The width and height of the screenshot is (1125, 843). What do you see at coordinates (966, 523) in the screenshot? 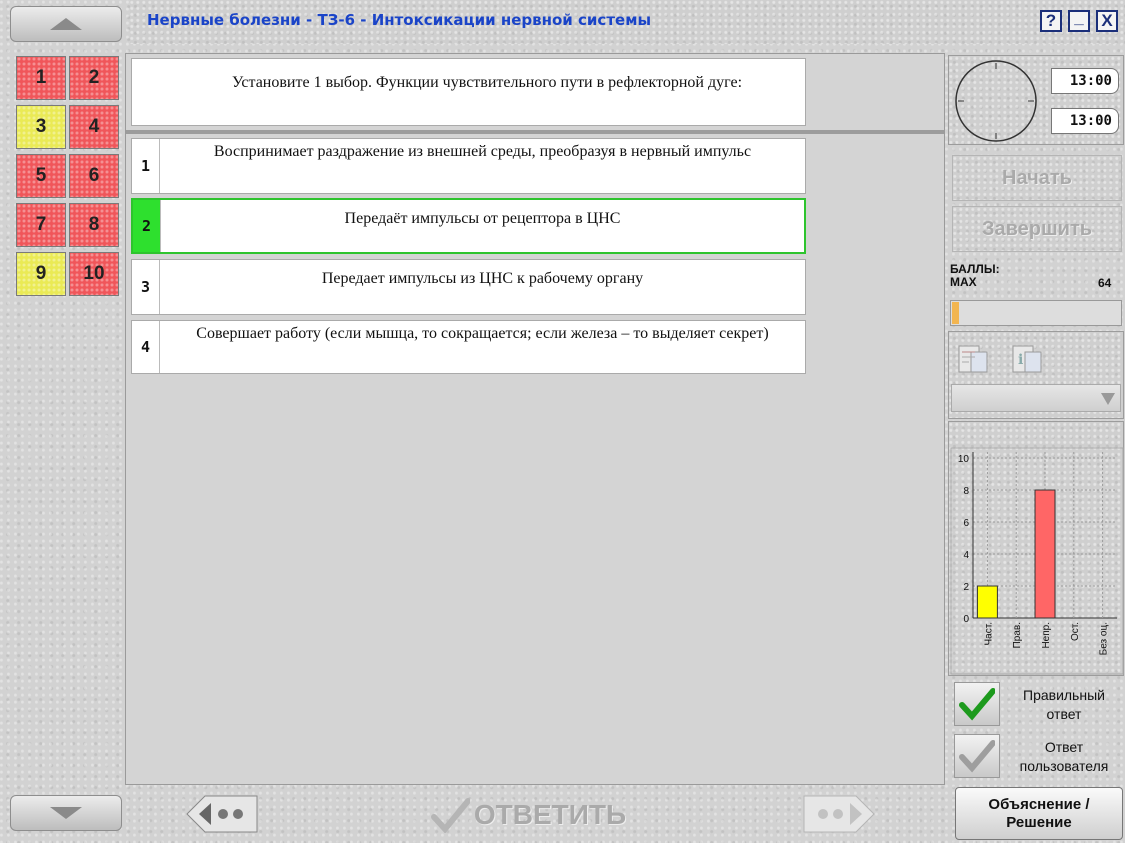
I see `y-tick-label: 6` at bounding box center [966, 523].